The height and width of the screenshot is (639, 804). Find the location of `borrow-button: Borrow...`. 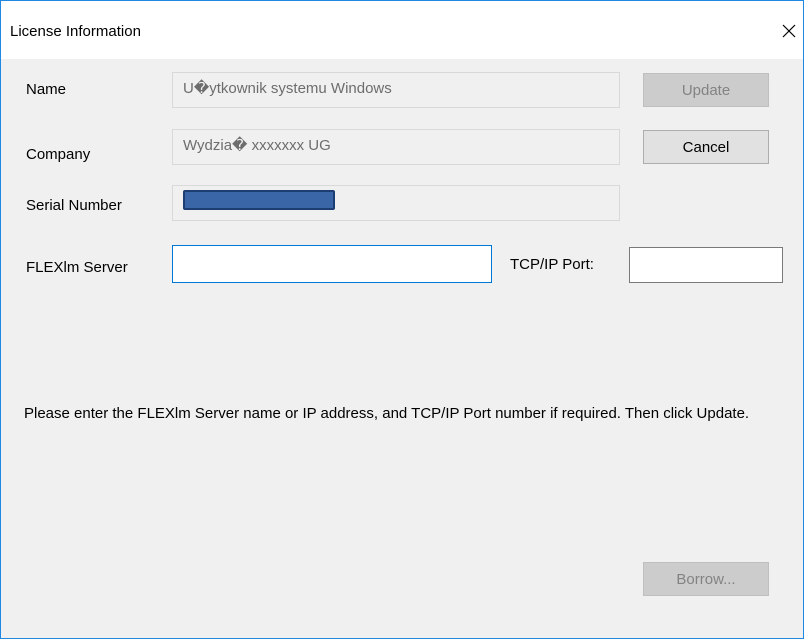

borrow-button: Borrow... is located at coordinates (706, 579).